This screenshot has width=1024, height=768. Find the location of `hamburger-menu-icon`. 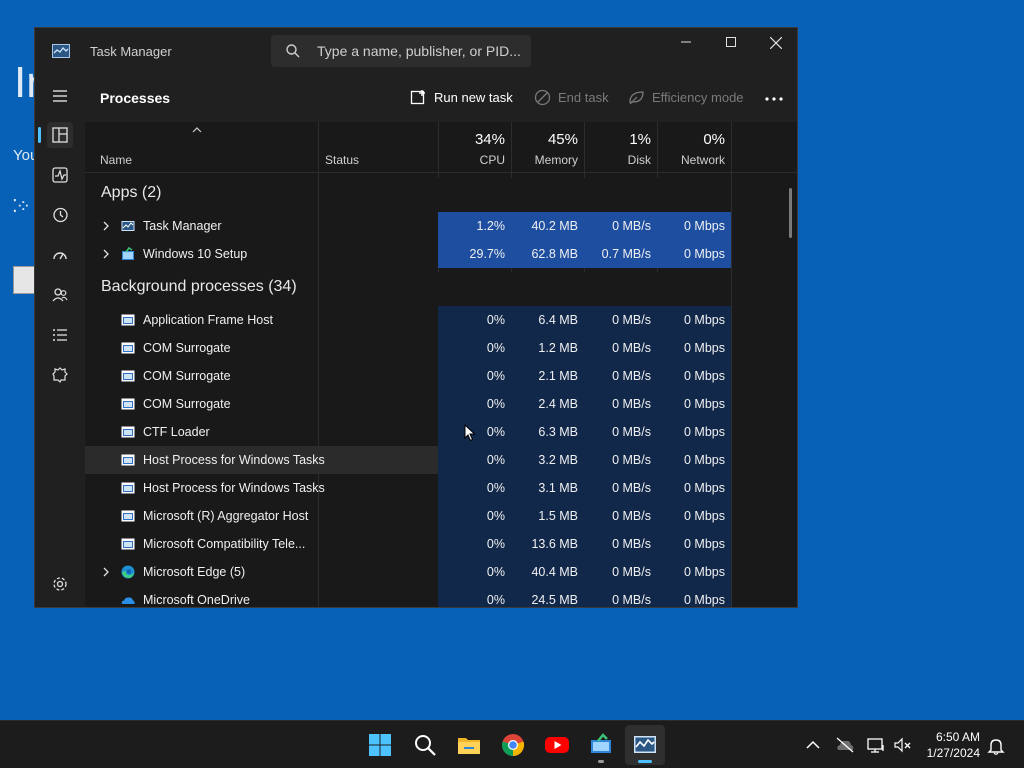

hamburger-menu-icon is located at coordinates (60, 96).